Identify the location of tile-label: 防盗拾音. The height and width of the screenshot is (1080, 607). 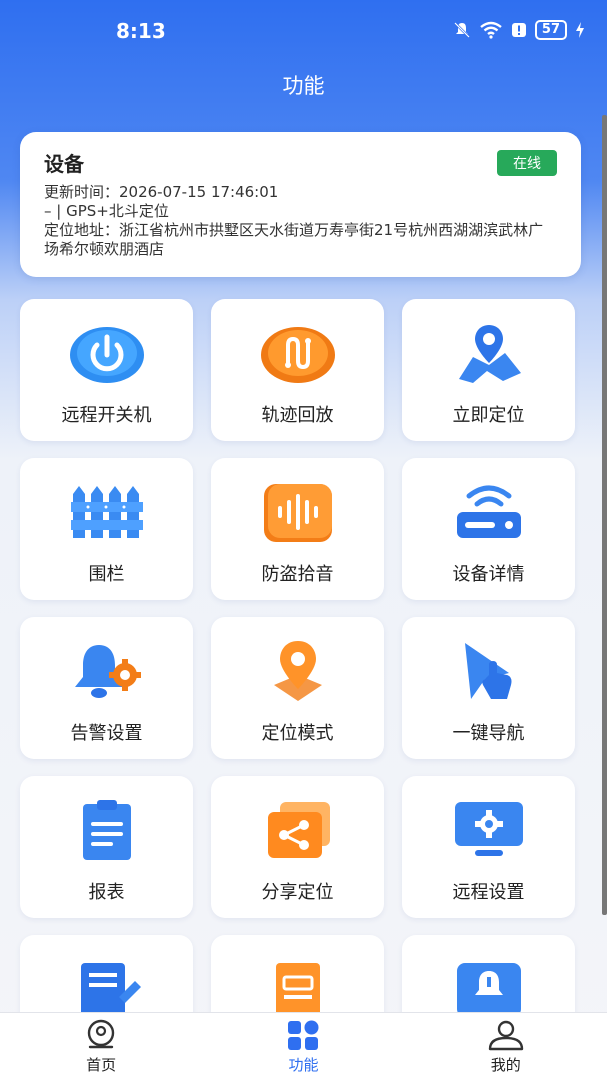
(297, 574).